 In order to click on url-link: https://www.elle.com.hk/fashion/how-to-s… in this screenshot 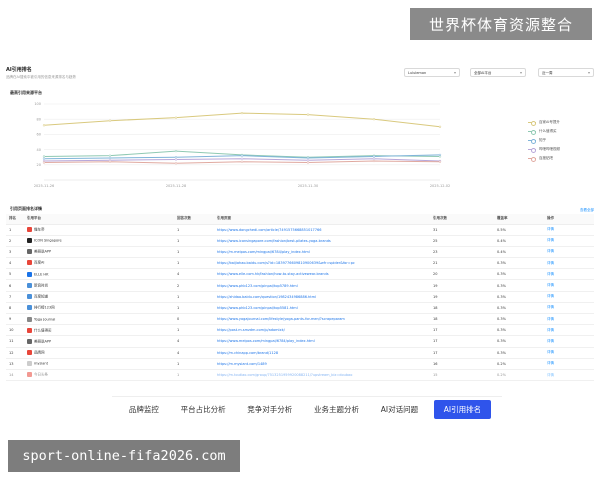, I will do `click(322, 274)`.